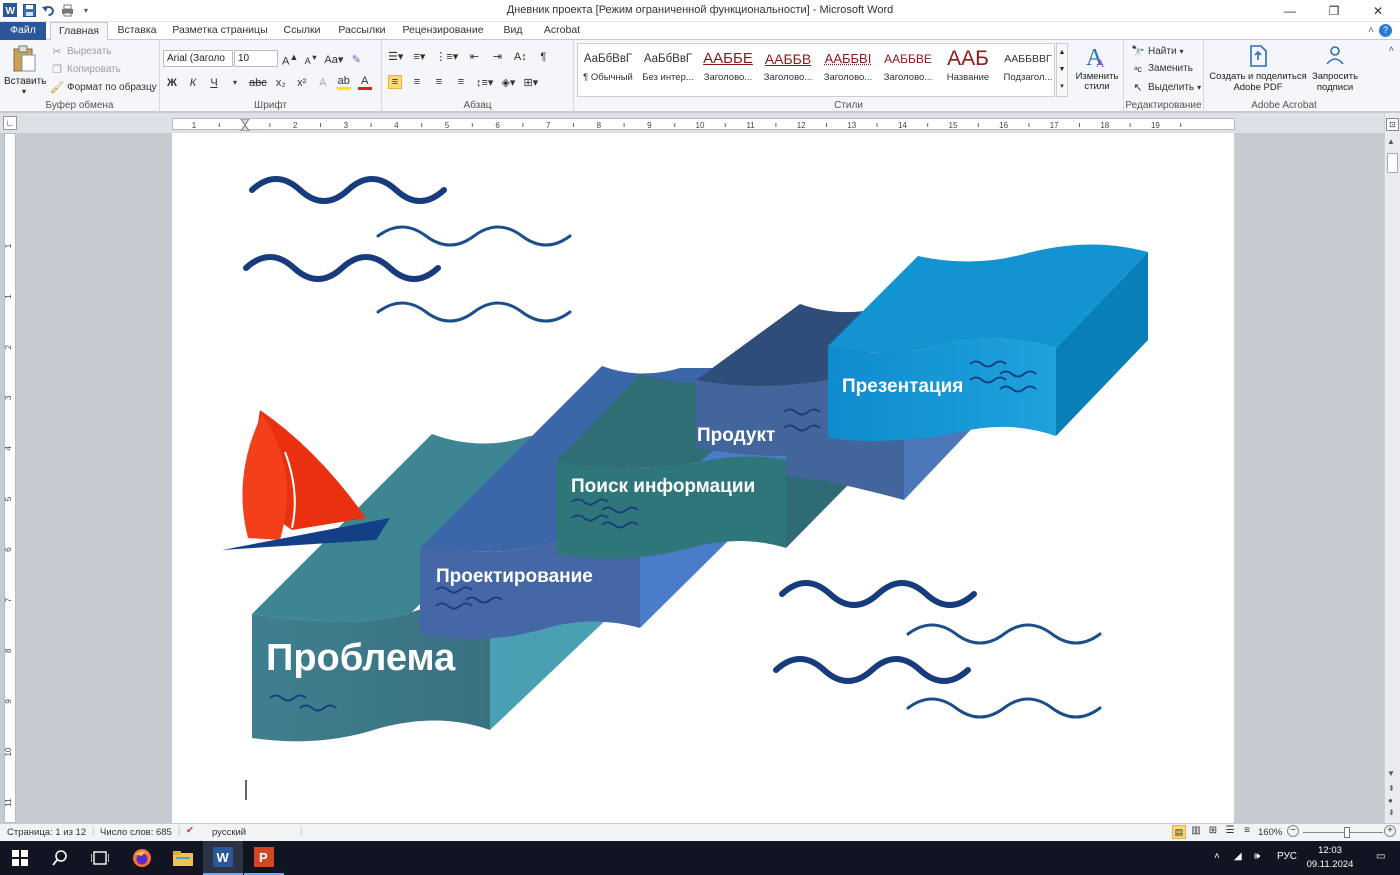 Image resolution: width=1400 pixels, height=875 pixels. I want to click on style-title: ААБ Название, so click(968, 70).